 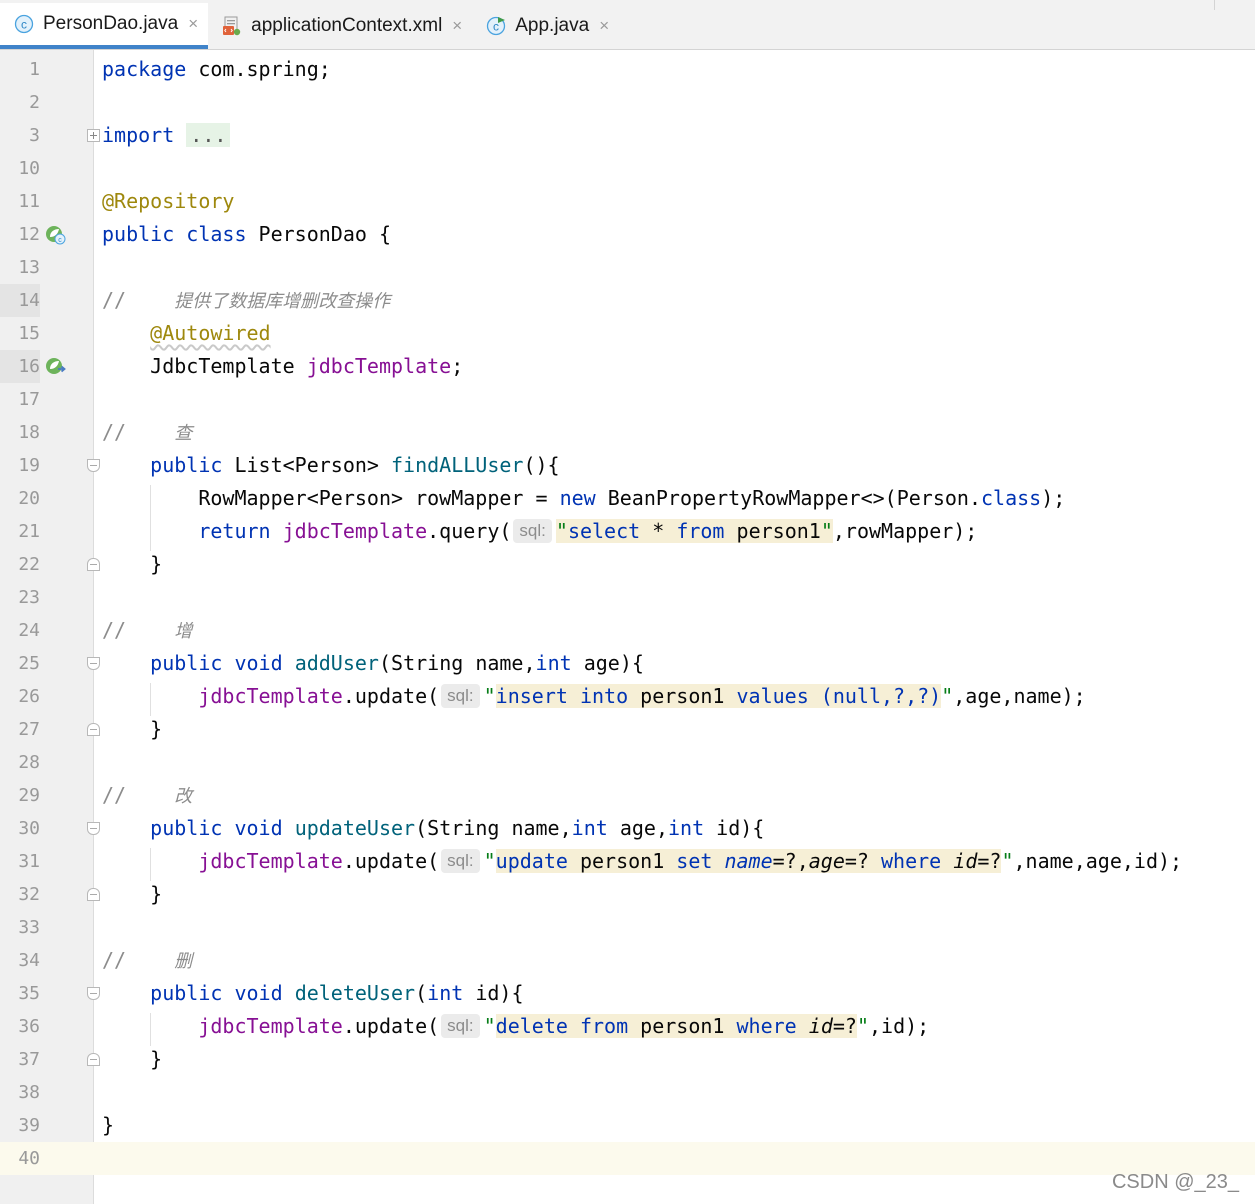 What do you see at coordinates (24, 24) in the screenshot?
I see `java-class-icon: c` at bounding box center [24, 24].